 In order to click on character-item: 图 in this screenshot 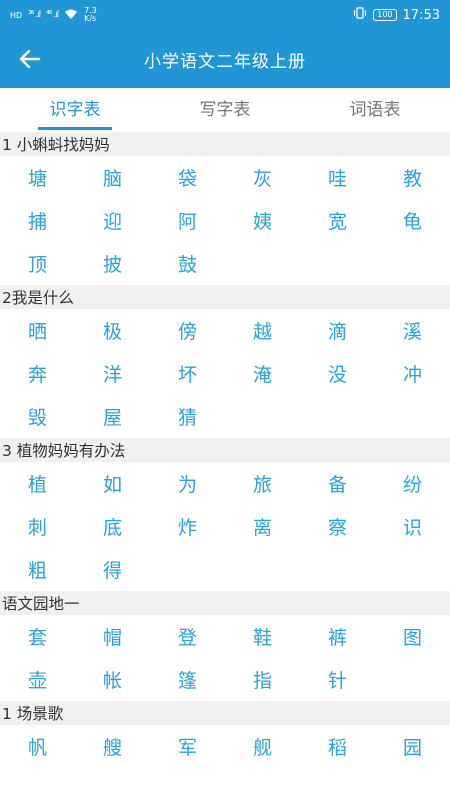, I will do `click(412, 636)`.